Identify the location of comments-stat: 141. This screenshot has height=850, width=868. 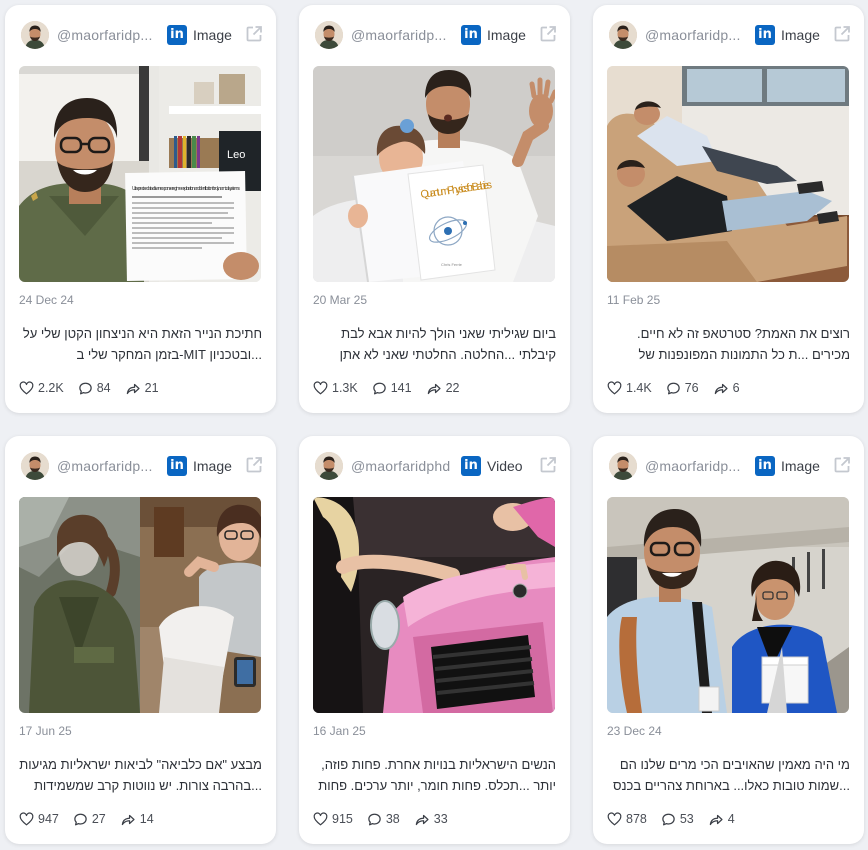
(392, 388).